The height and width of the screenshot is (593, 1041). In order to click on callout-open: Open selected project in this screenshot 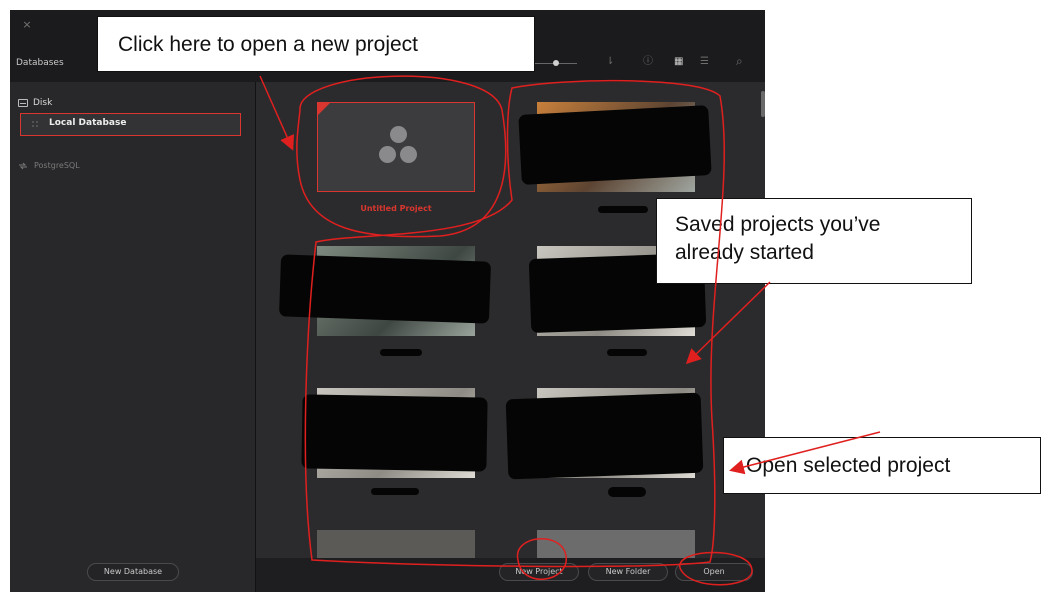, I will do `click(882, 465)`.